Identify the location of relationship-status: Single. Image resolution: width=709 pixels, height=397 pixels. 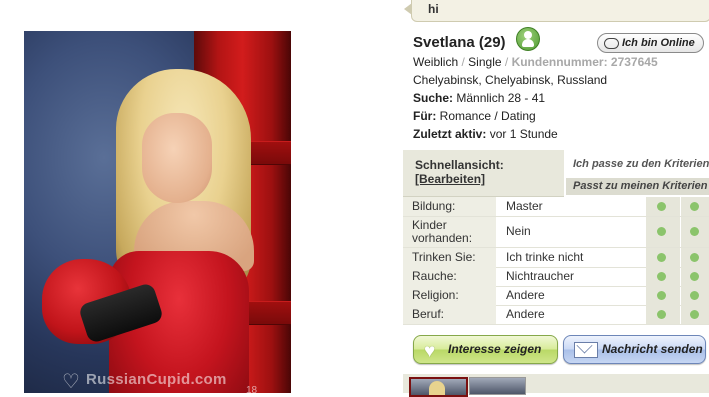
(485, 62).